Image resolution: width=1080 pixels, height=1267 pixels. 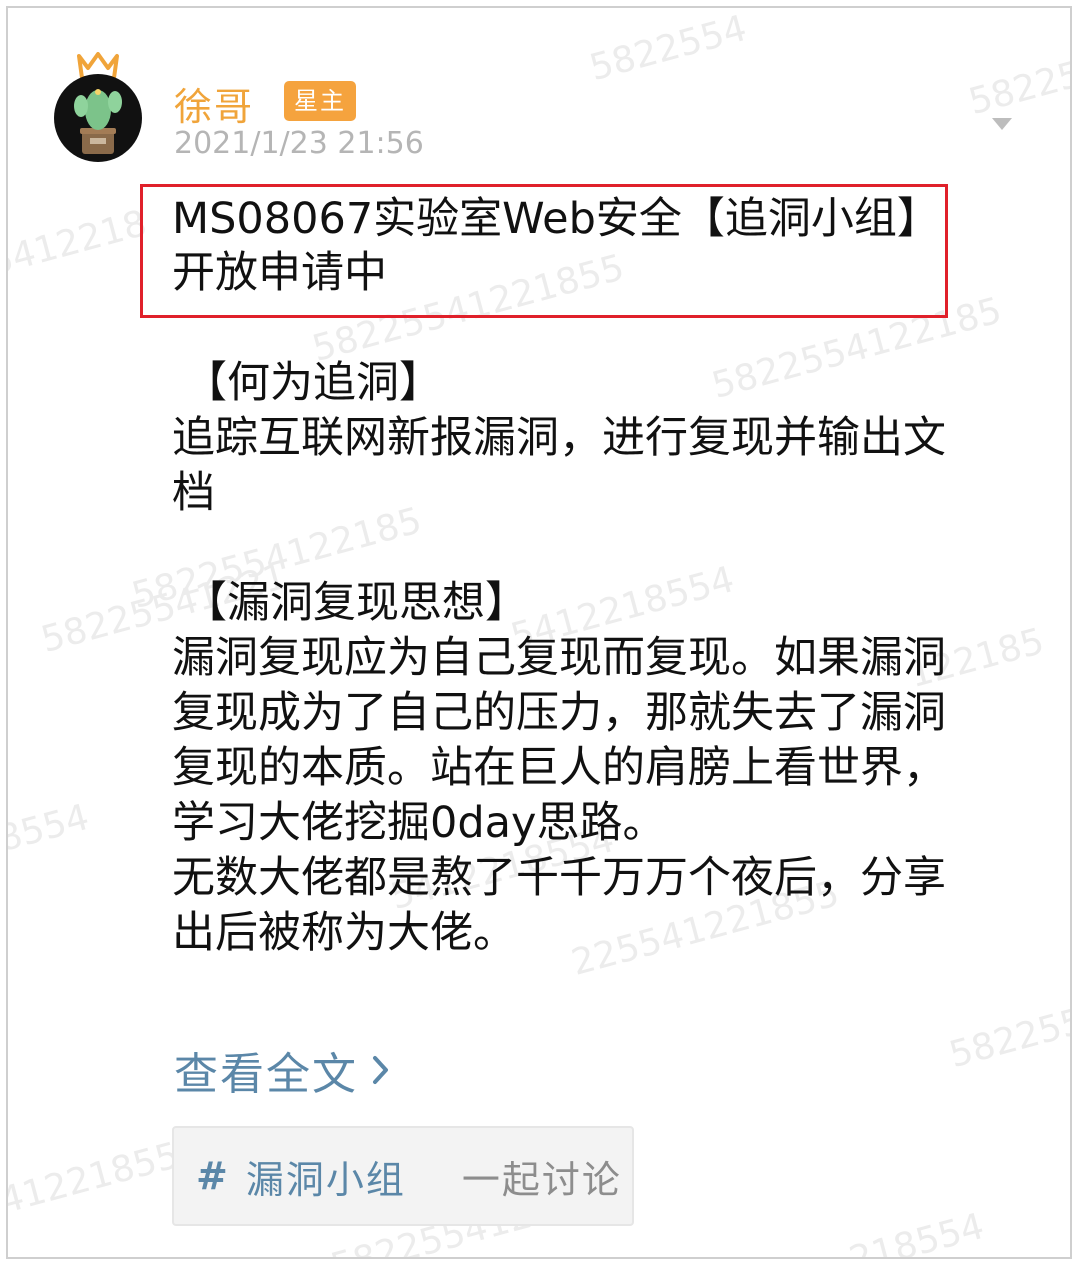 What do you see at coordinates (50, 828) in the screenshot?
I see `watermark: 8554` at bounding box center [50, 828].